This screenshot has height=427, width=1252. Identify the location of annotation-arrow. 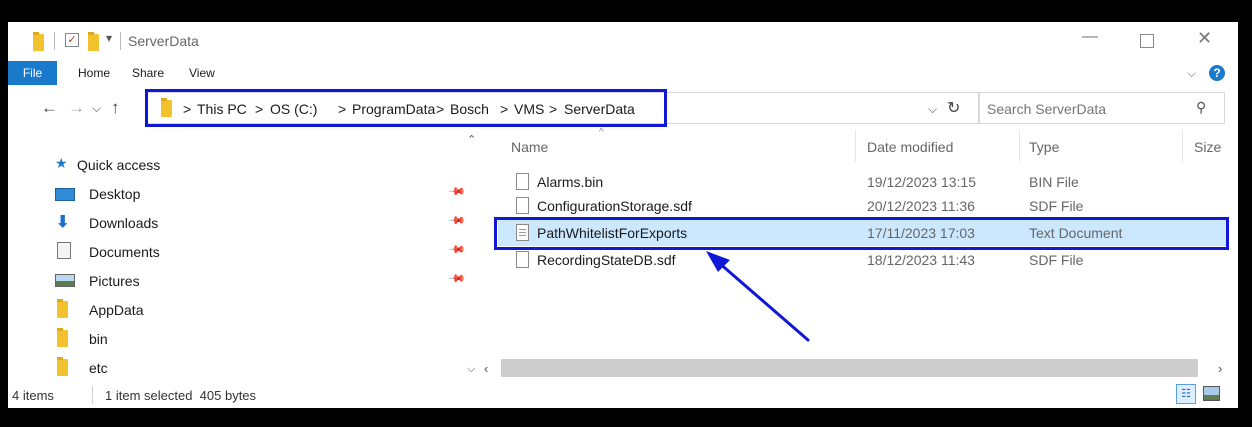
(758, 296).